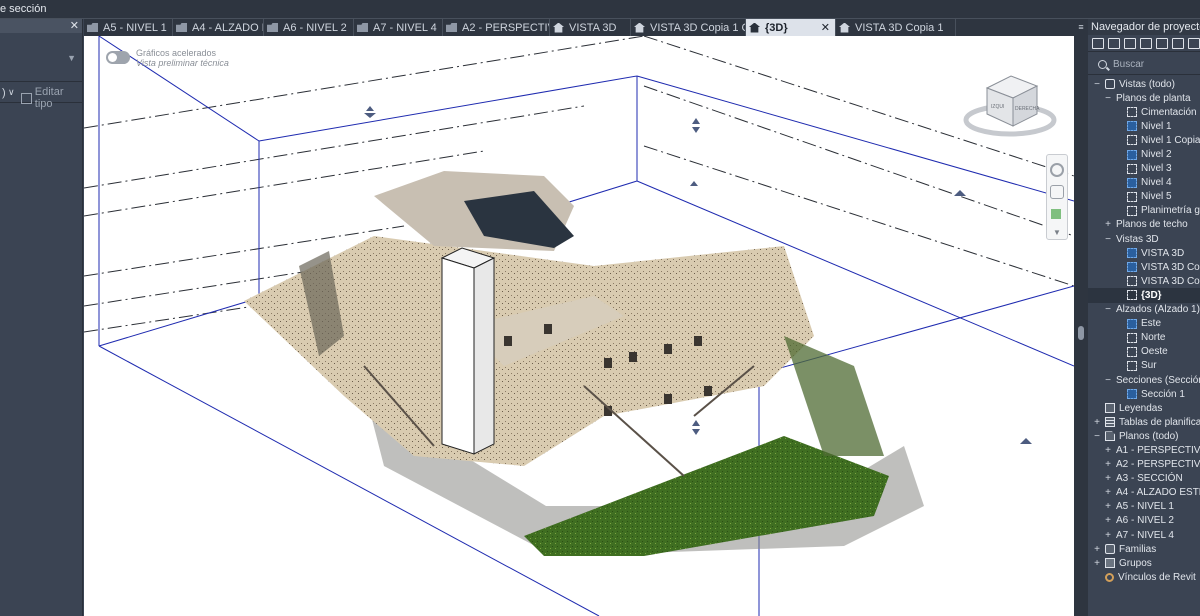  I want to click on tab-overflow-icon: ≡, so click(1081, 27).